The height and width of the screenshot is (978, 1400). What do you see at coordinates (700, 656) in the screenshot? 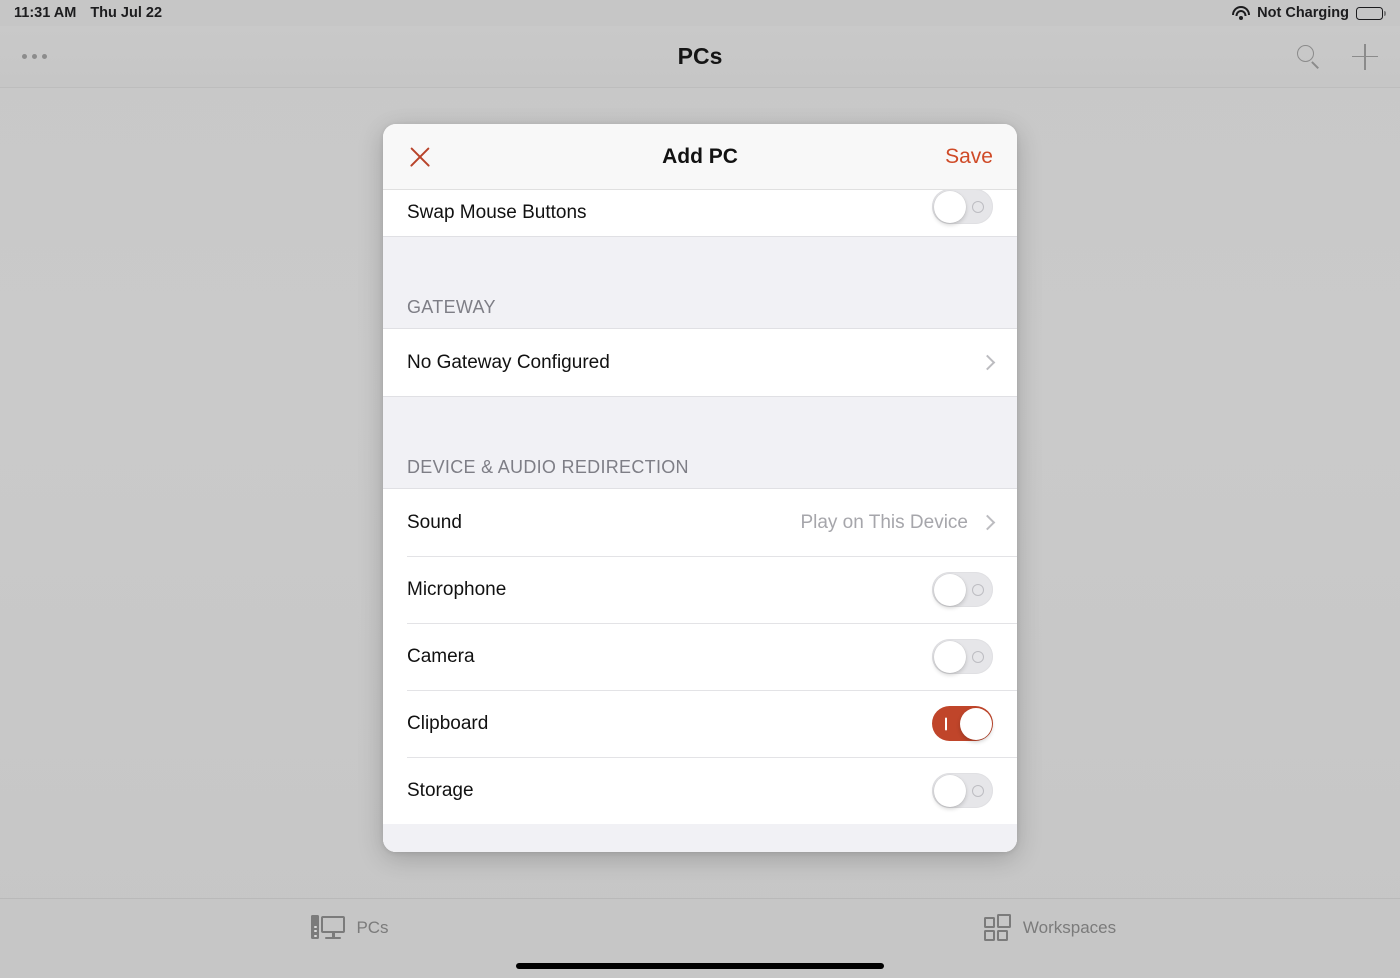
I see `list-item-camera: Camera` at bounding box center [700, 656].